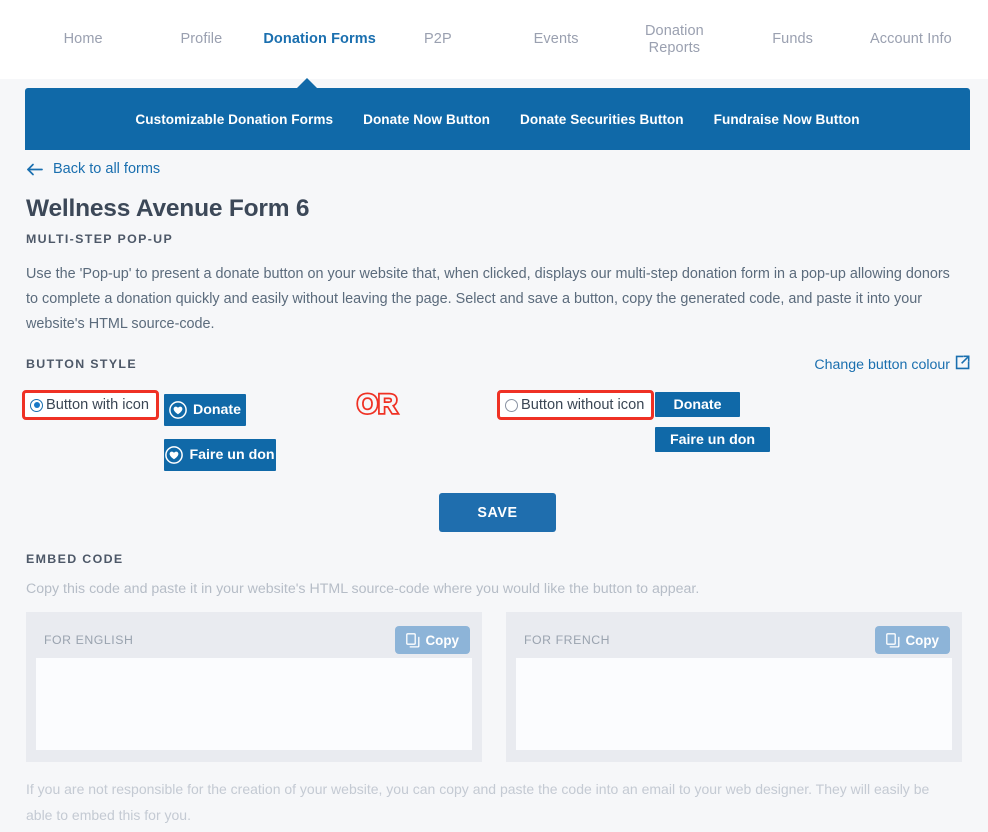 The height and width of the screenshot is (832, 988). I want to click on donate-button-plain-en: Donate, so click(697, 404).